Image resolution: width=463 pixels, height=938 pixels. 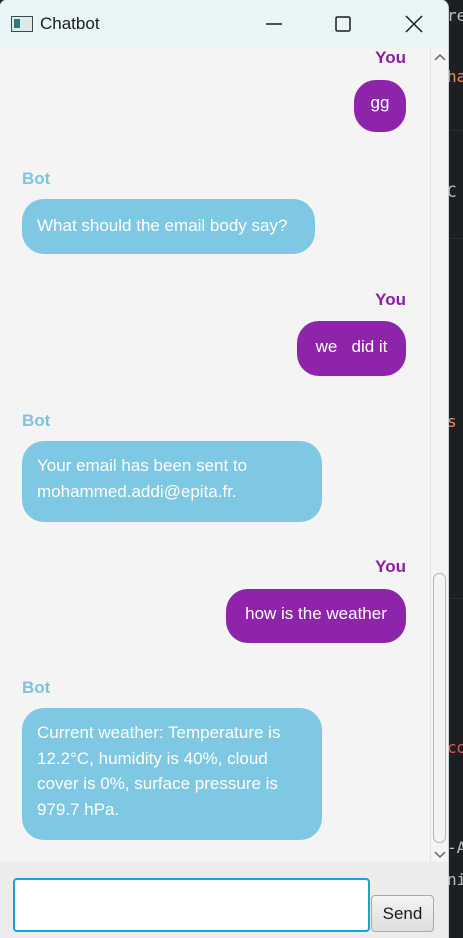 I want to click on maximize-icon, so click(x=343, y=24).